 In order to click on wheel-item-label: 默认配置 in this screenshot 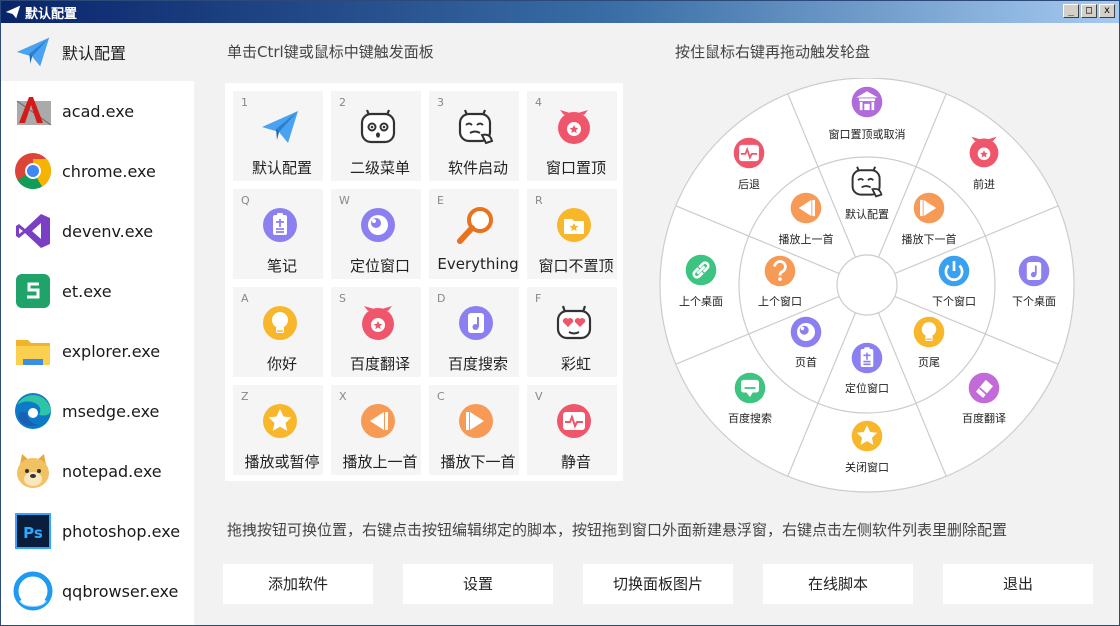, I will do `click(867, 214)`.